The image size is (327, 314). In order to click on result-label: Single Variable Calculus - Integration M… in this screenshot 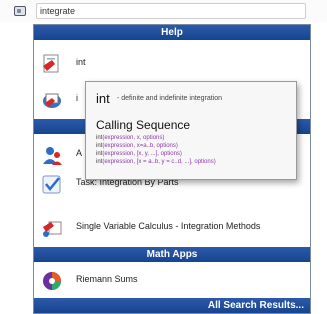, I will do `click(168, 226)`.